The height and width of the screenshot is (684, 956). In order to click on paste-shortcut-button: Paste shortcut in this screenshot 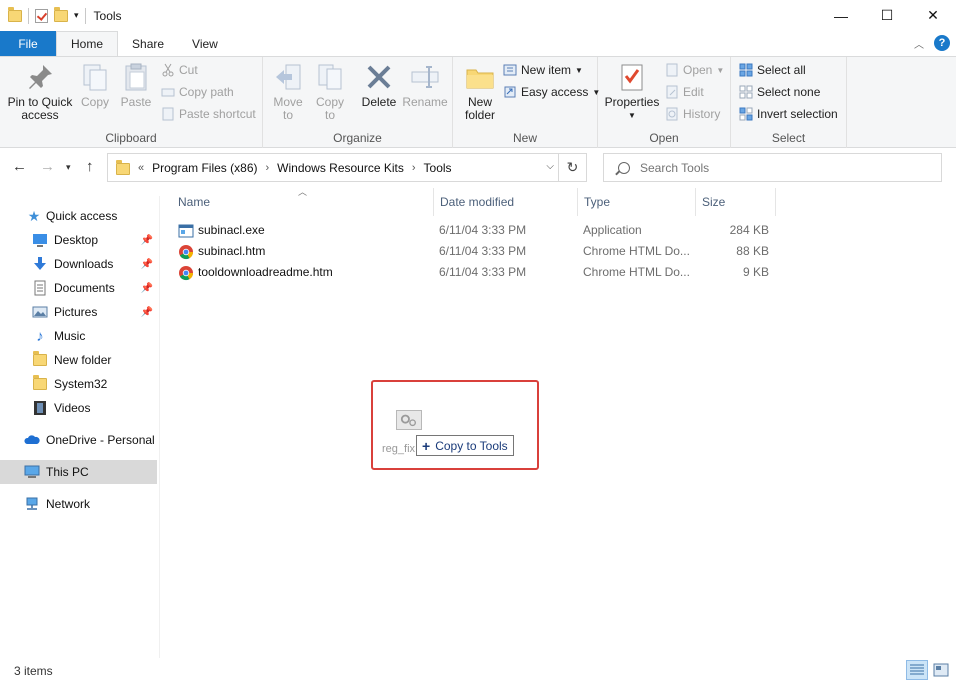, I will do `click(208, 114)`.